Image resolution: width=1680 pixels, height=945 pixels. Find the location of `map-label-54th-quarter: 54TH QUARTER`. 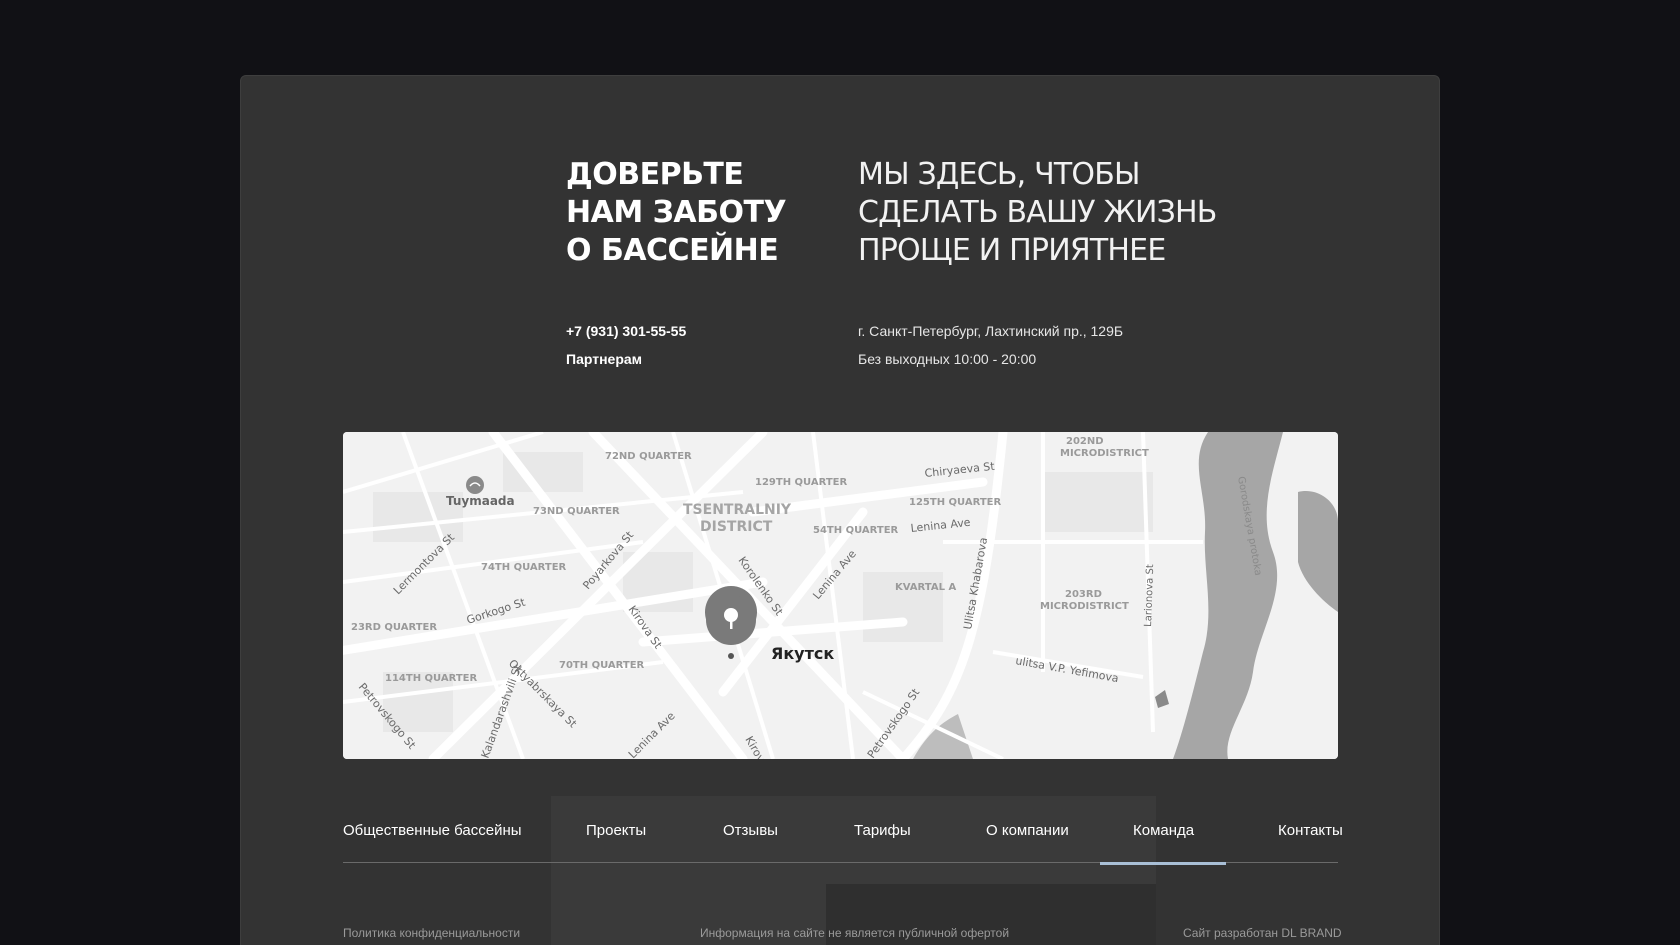

map-label-54th-quarter: 54TH QUARTER is located at coordinates (856, 530).